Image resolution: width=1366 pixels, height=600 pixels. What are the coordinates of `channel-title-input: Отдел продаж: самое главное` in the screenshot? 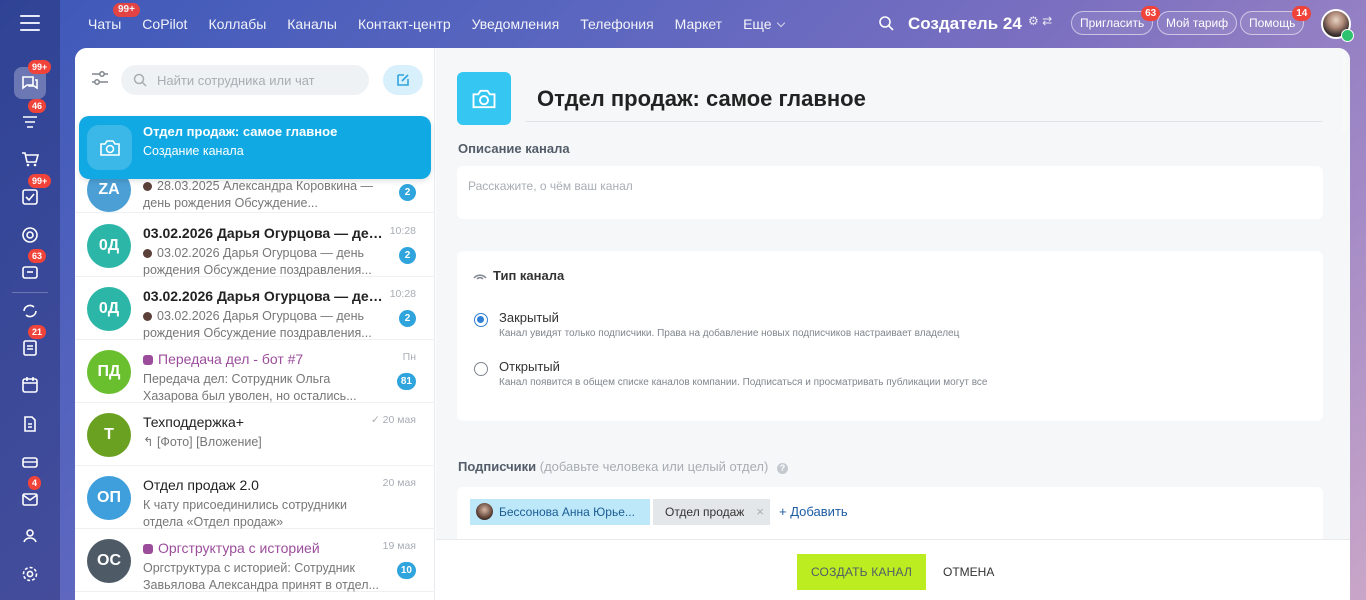 It's located at (924, 99).